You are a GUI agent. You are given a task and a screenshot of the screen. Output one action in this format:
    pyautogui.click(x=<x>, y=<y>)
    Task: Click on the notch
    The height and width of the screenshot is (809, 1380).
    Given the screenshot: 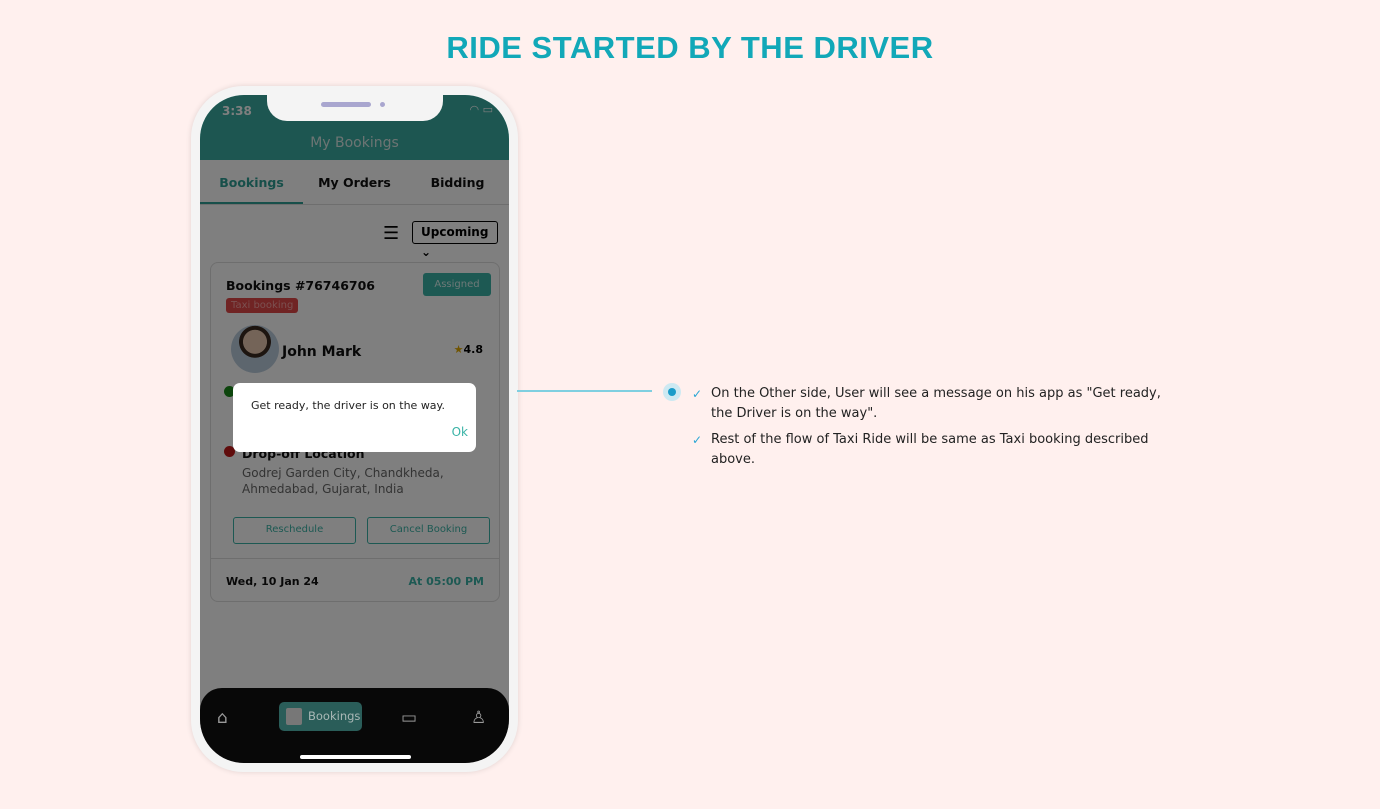 What is the action you would take?
    pyautogui.click(x=355, y=108)
    